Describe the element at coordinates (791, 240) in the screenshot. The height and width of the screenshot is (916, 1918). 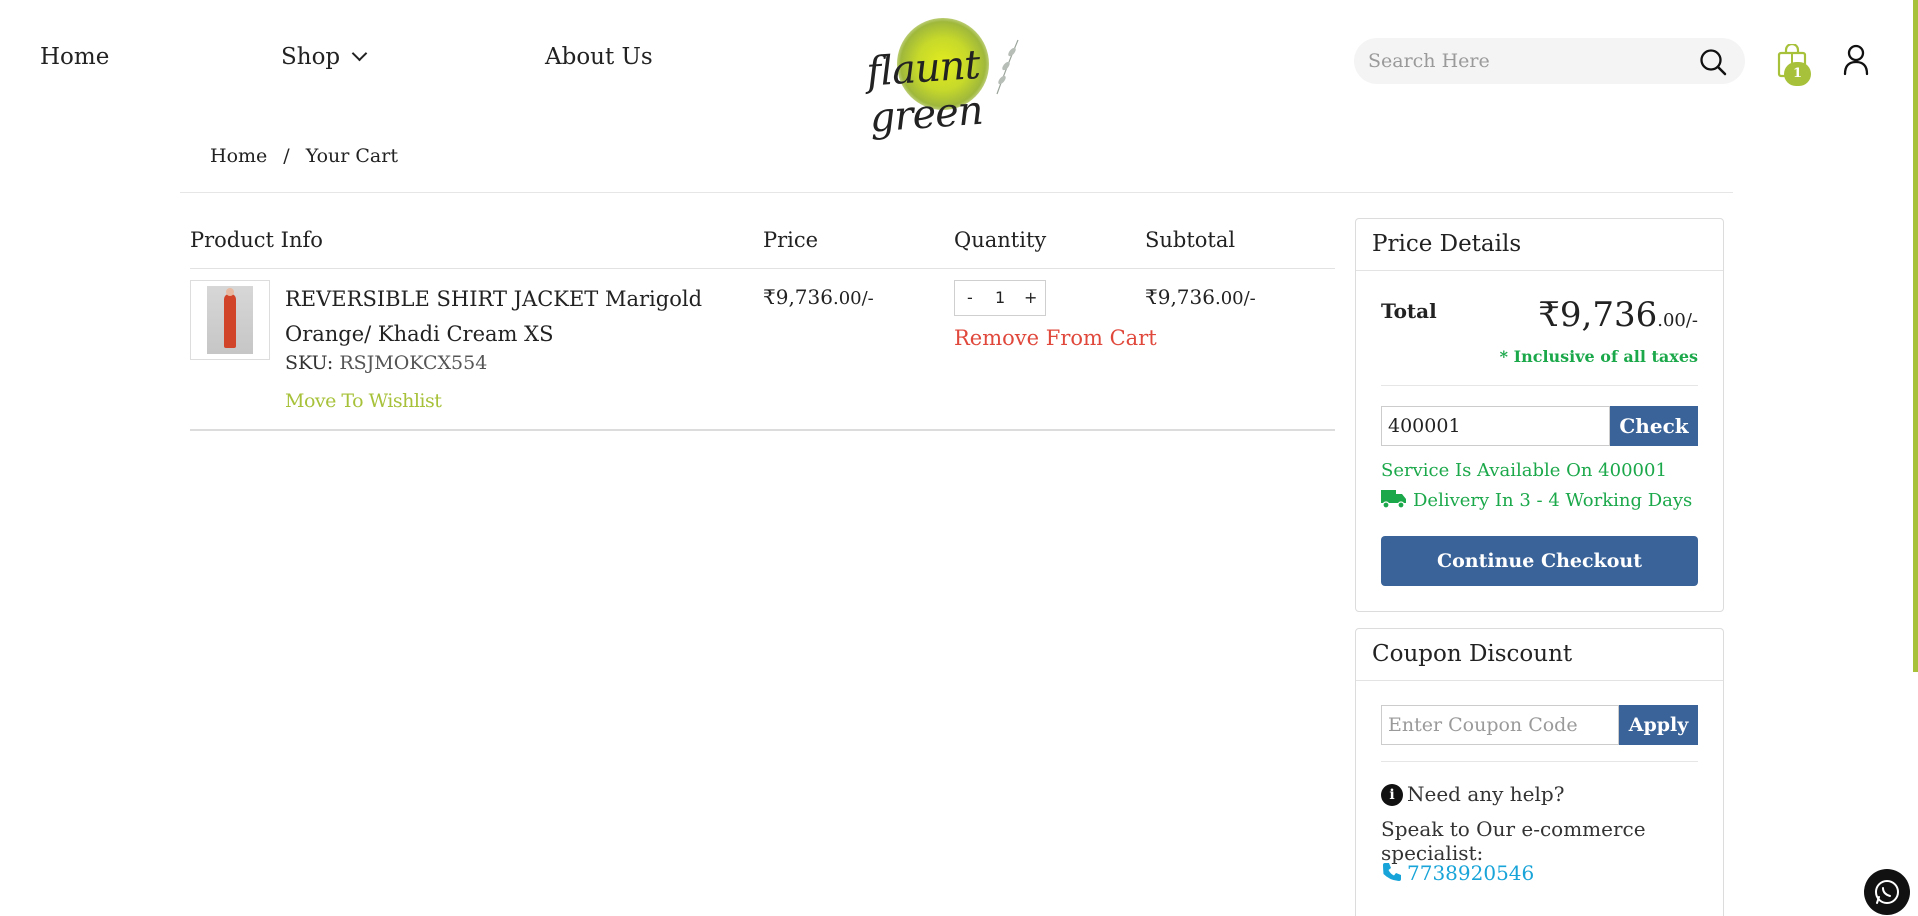
I see `header-price: Price` at that location.